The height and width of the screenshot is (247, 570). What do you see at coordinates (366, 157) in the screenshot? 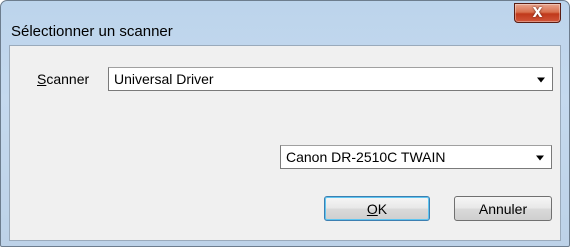
I see `scanner-model-value: Canon DR-2510C TWAIN` at bounding box center [366, 157].